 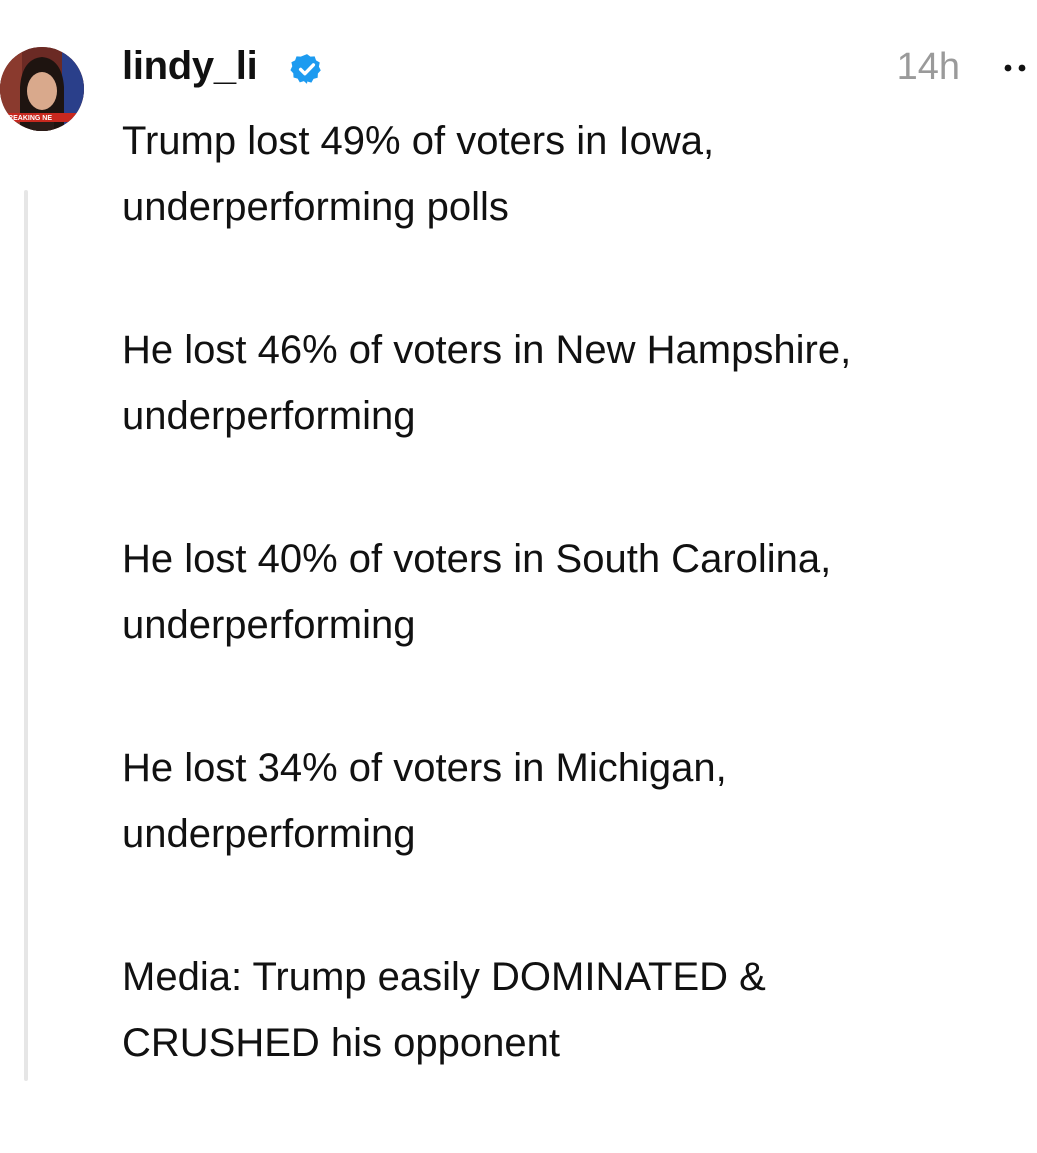 I want to click on more-options-icon, so click(x=1015, y=68).